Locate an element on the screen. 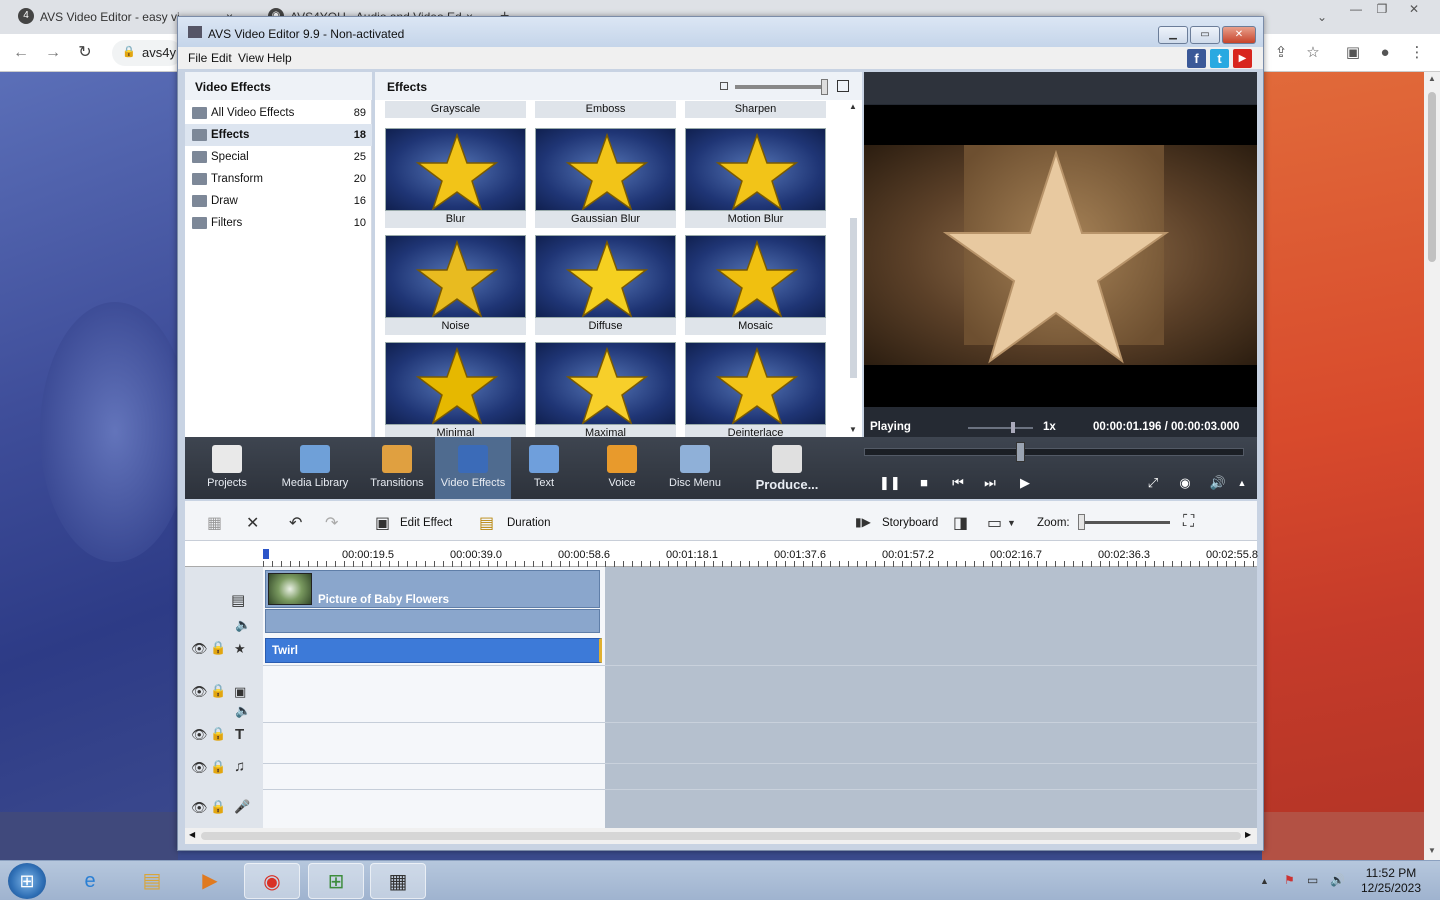  delete-icon: ✕ is located at coordinates (252, 523).